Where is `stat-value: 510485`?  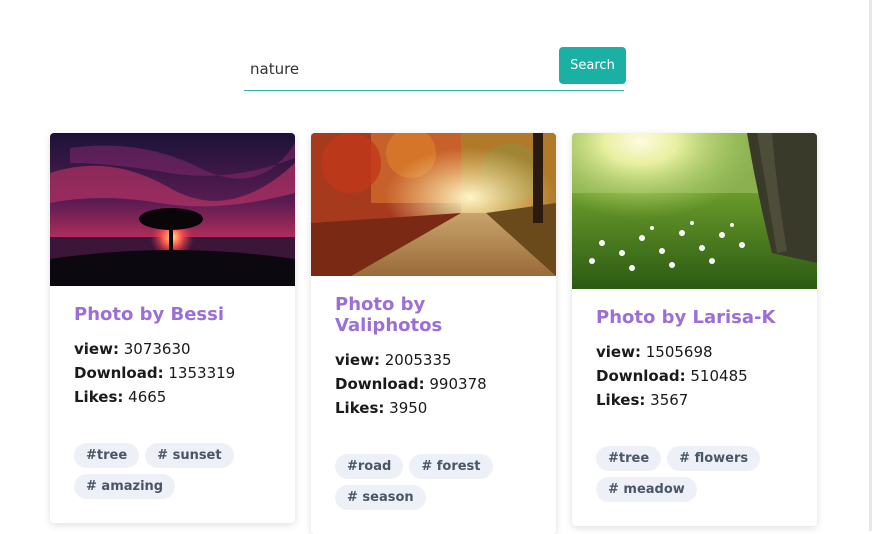 stat-value: 510485 is located at coordinates (719, 376).